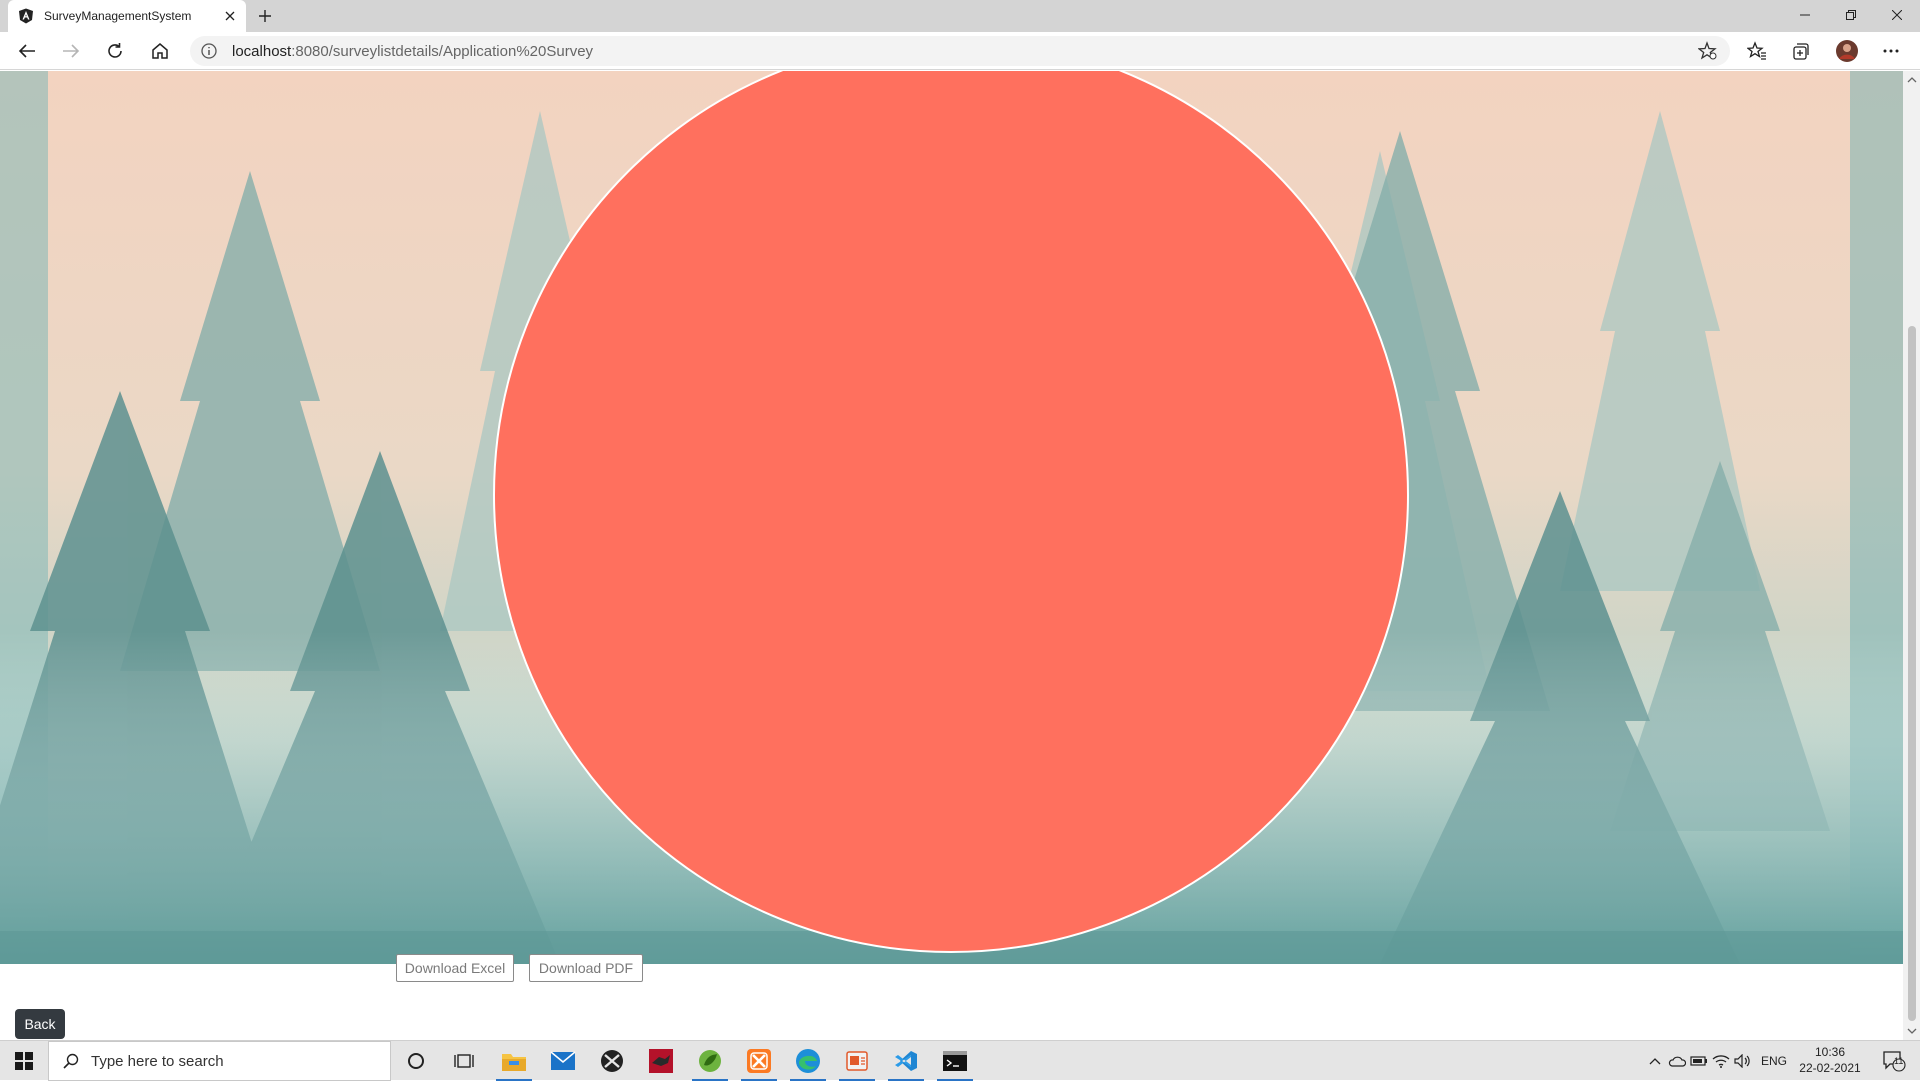 This screenshot has width=1920, height=1081. What do you see at coordinates (1830, 1052) in the screenshot?
I see `clock-time: 10:36` at bounding box center [1830, 1052].